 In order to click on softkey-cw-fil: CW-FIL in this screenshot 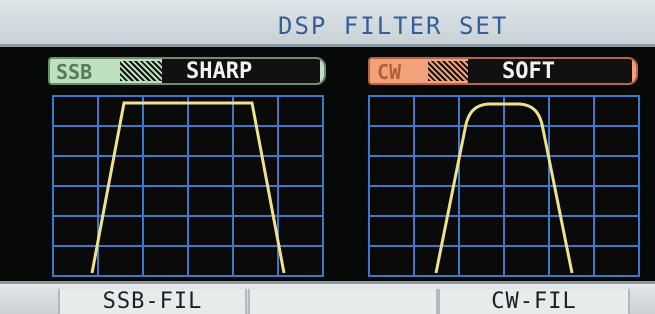, I will do `click(534, 301)`.